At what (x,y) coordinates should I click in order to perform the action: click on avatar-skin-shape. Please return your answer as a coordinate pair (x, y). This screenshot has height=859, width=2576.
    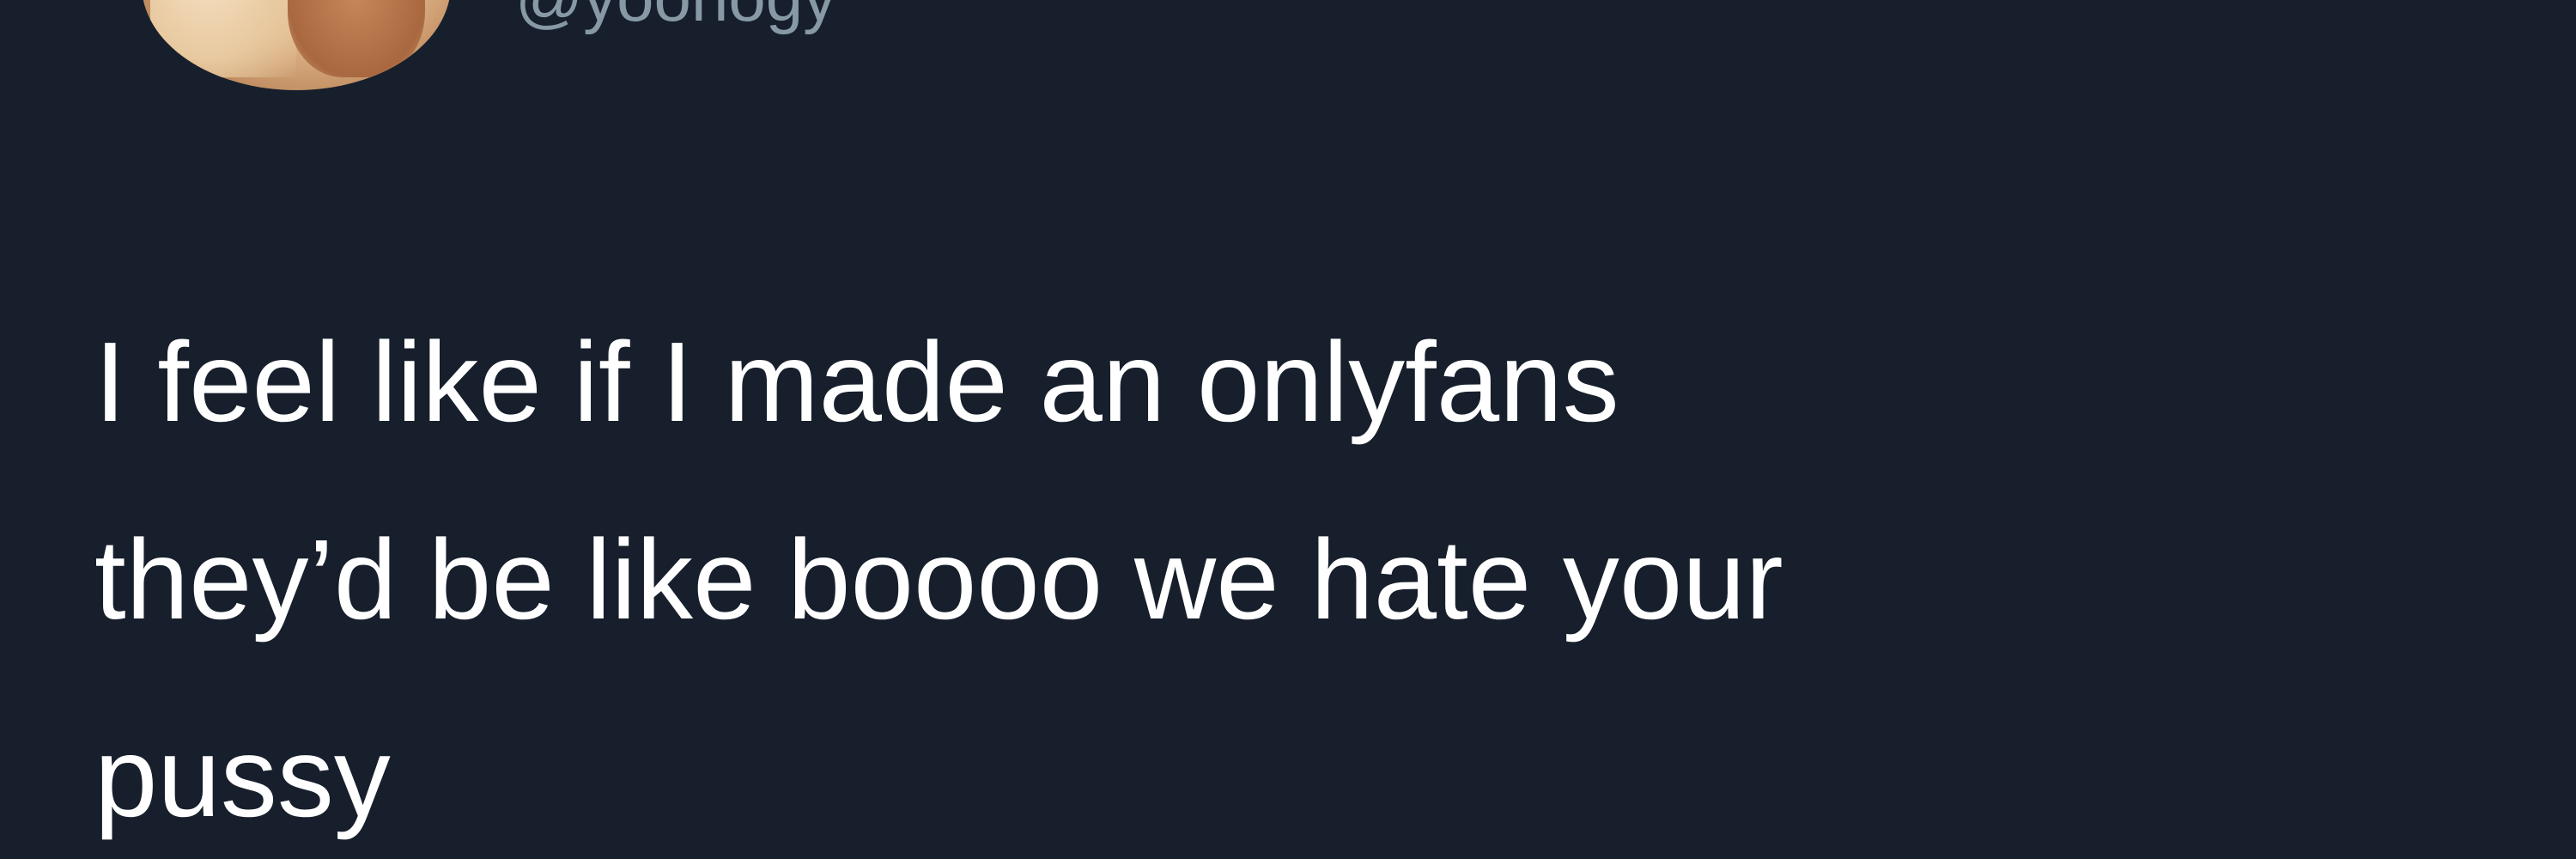
    Looking at the image, I should click on (356, 38).